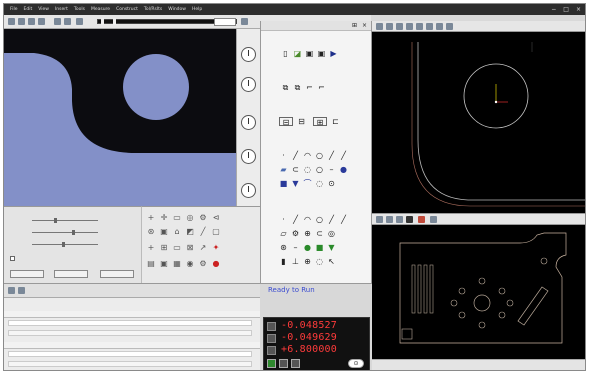 The width and height of the screenshot is (589, 374). What do you see at coordinates (248, 122) in the screenshot?
I see `ring-light-dial-icon` at bounding box center [248, 122].